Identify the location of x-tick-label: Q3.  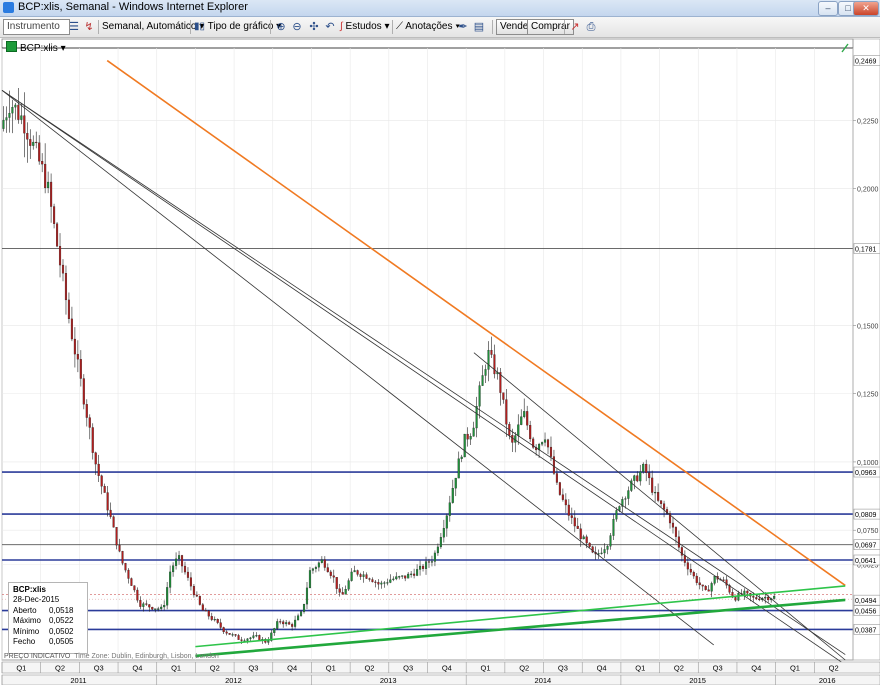
(253, 668).